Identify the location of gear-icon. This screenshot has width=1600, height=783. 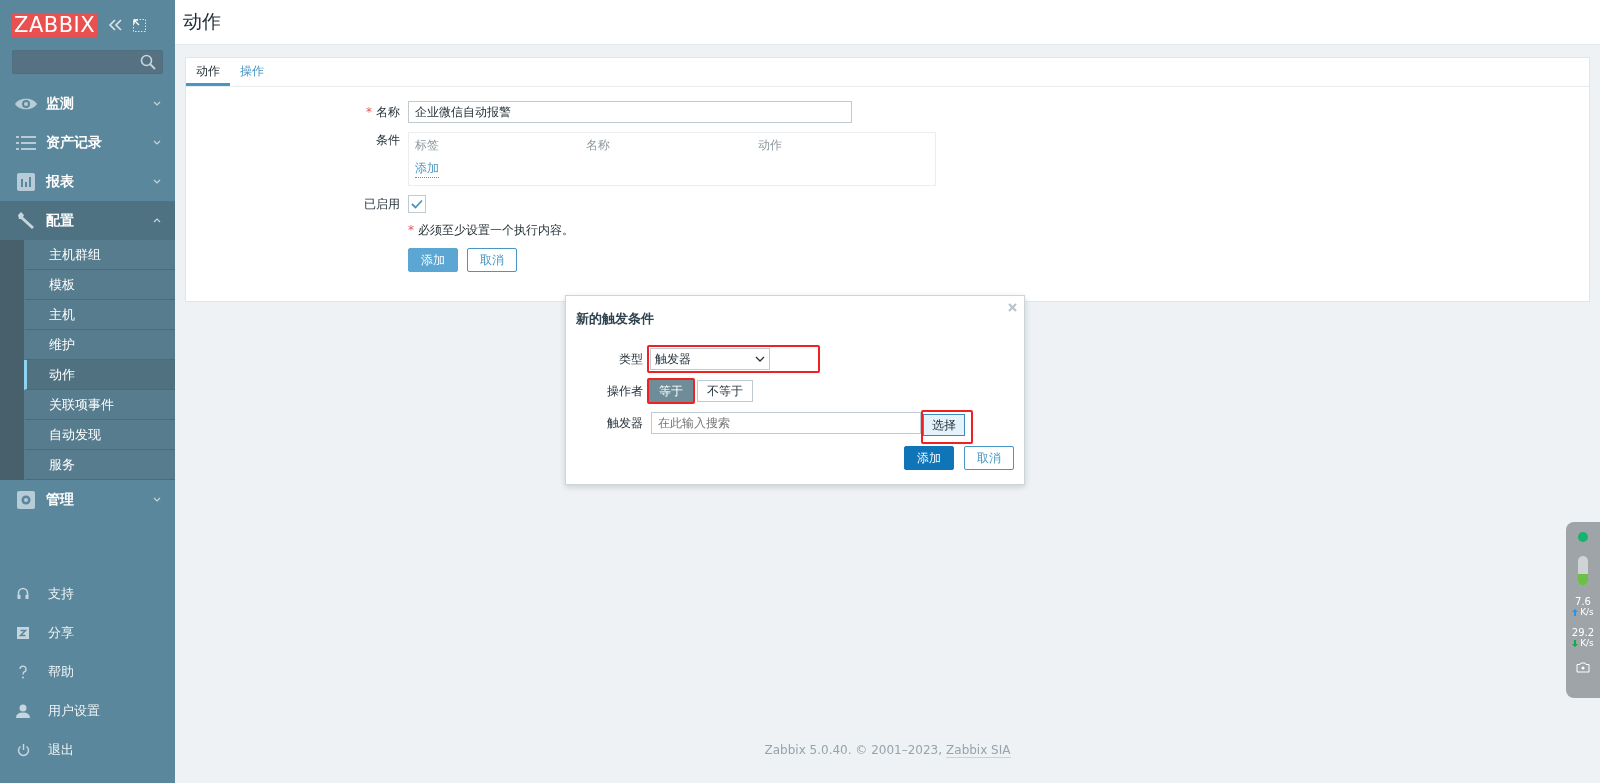
(26, 499).